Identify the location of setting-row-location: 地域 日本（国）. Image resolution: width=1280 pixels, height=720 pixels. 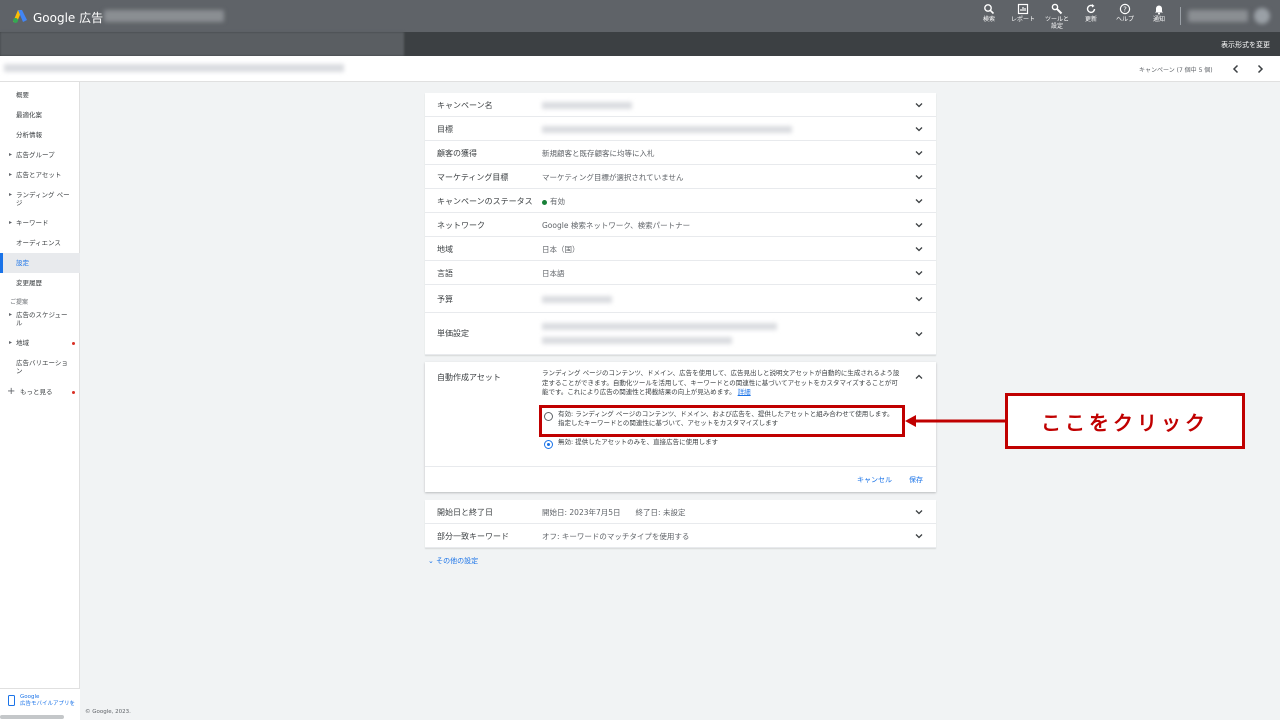
(680, 249).